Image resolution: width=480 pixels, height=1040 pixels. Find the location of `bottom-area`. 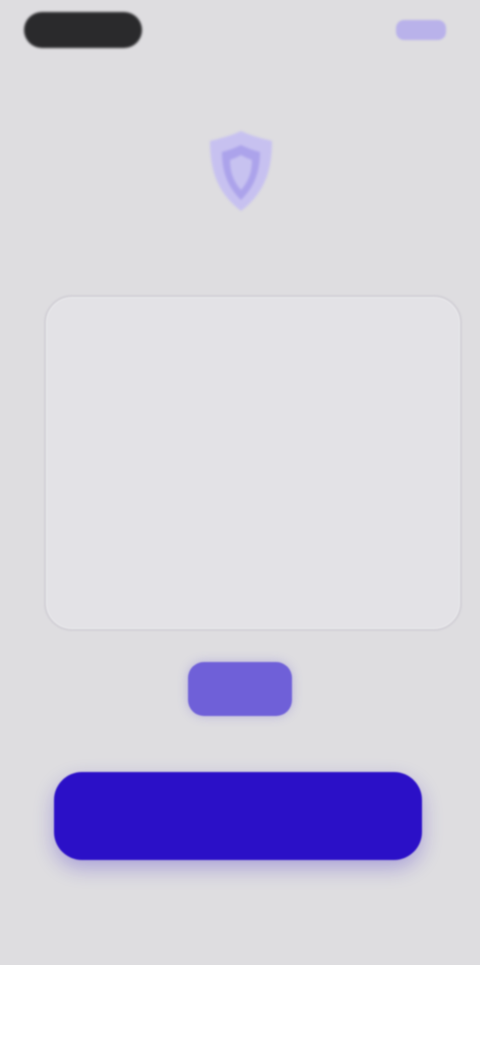

bottom-area is located at coordinates (240, 1002).